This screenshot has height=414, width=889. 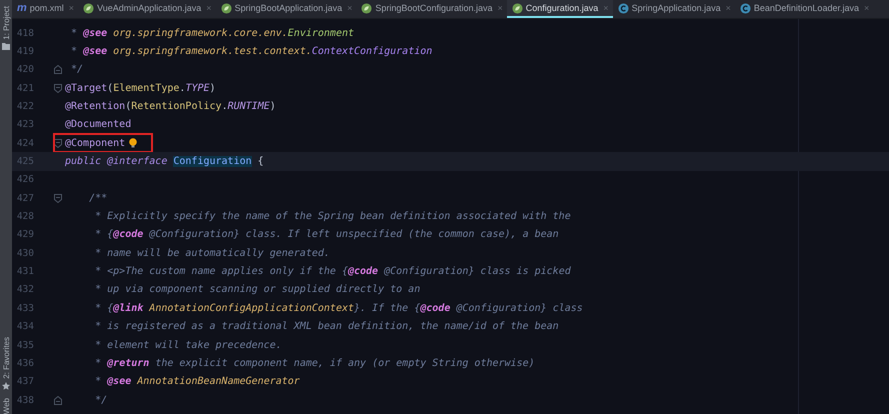 What do you see at coordinates (25, 180) in the screenshot?
I see `line-number: 426` at bounding box center [25, 180].